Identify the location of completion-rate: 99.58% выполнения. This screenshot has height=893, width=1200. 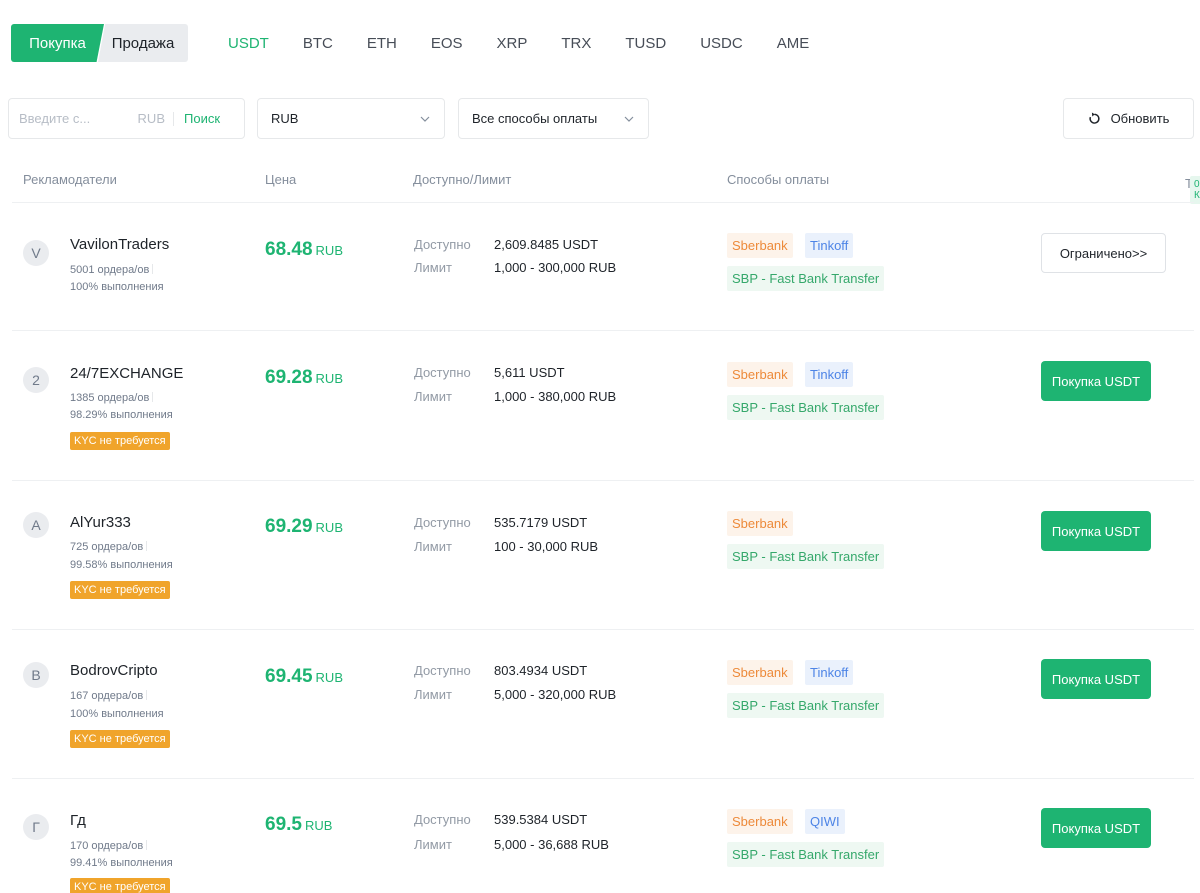
(121, 565).